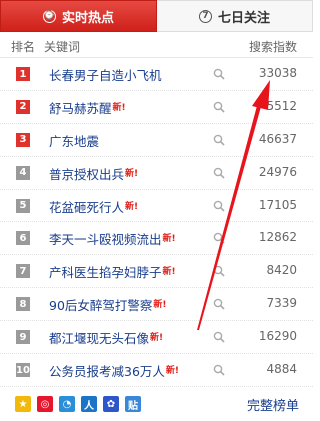 The image size is (320, 421). Describe the element at coordinates (156, 107) in the screenshot. I see `list-item: 2 舒马赫苏醒新! 5512` at that location.